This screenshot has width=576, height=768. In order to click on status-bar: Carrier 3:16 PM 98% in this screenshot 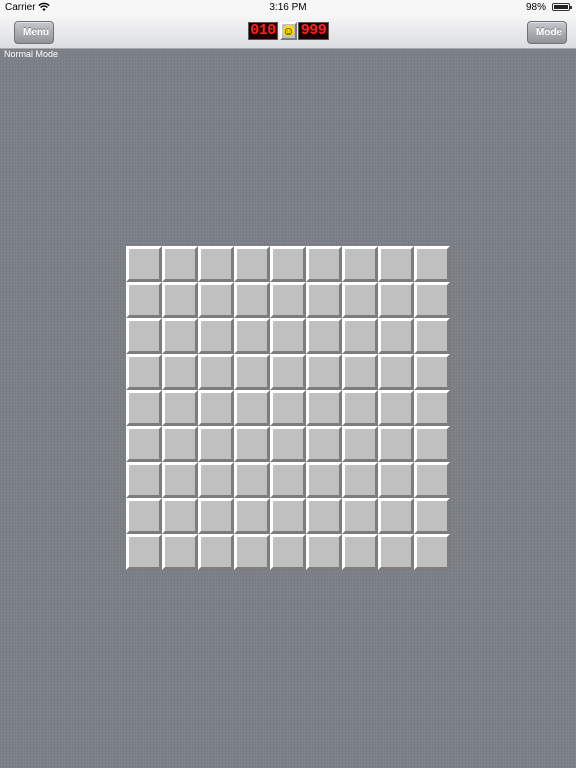, I will do `click(288, 8)`.